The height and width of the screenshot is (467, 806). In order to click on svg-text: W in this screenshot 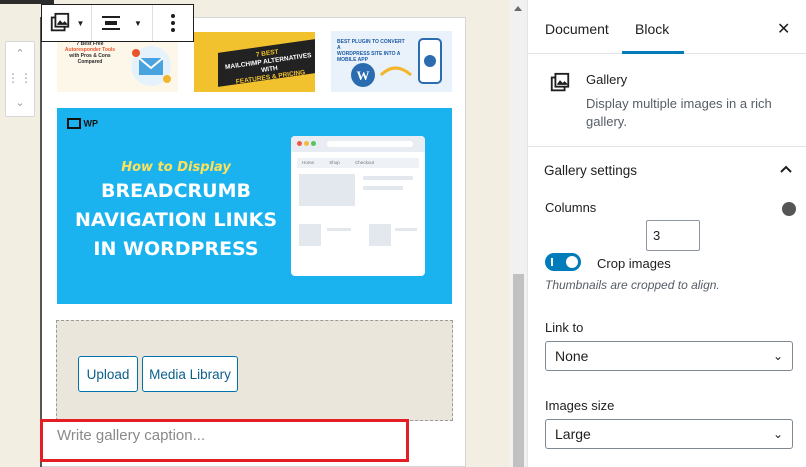, I will do `click(363, 75)`.